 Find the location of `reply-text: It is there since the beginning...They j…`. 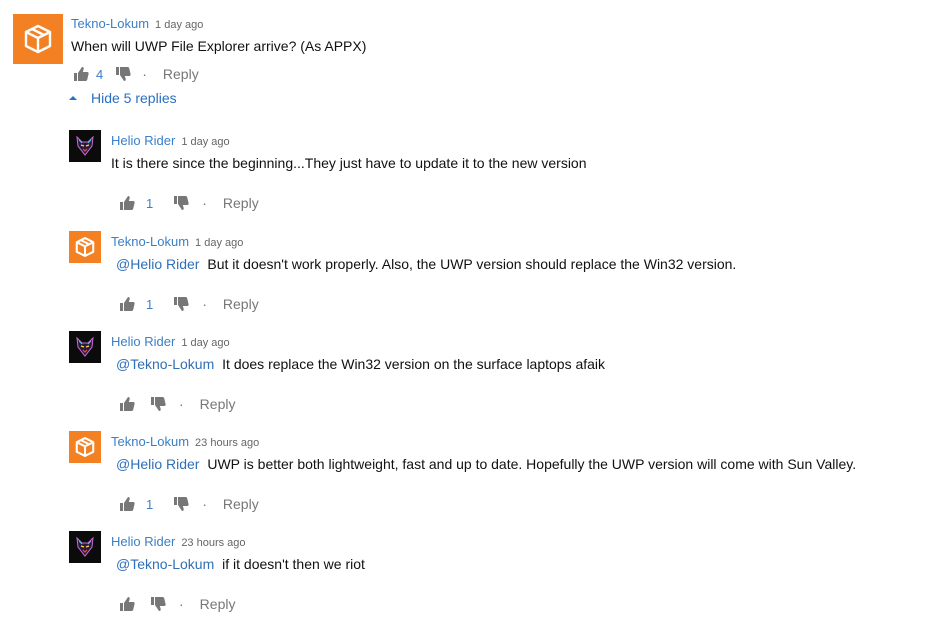

reply-text: It is there since the beginning...They j… is located at coordinates (349, 163).